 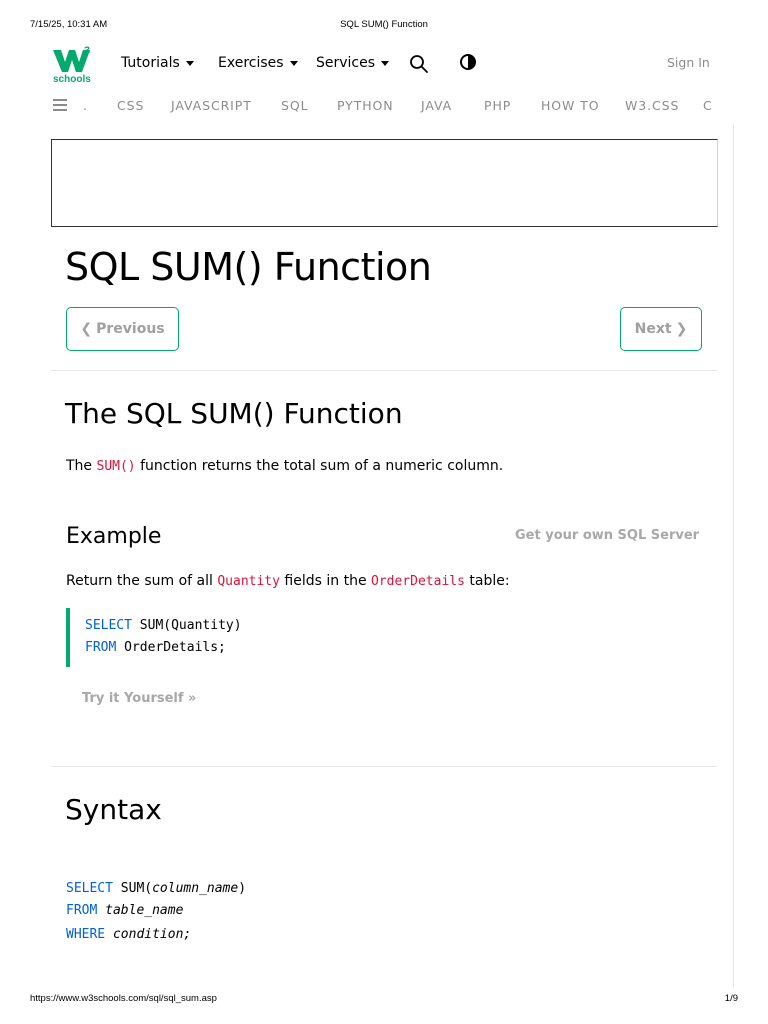 I want to click on desc-code-quantity: Quantity, so click(x=248, y=581).